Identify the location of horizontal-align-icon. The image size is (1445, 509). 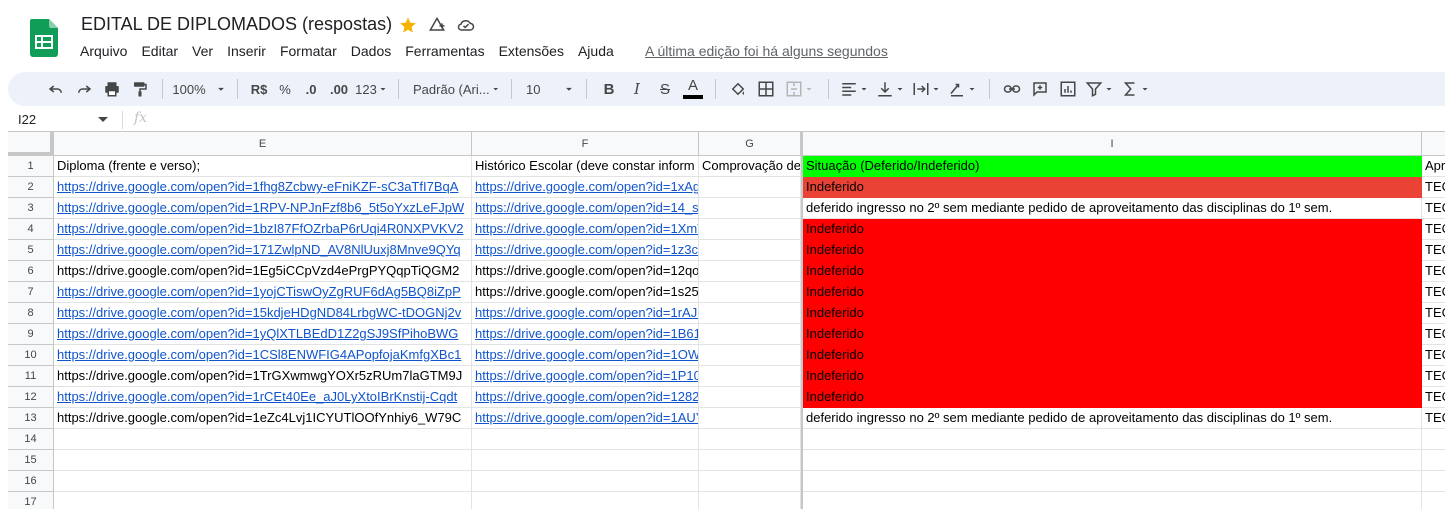
(855, 89).